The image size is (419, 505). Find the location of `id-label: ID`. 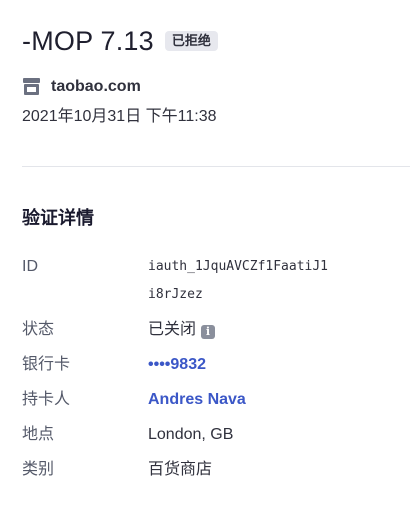

id-label: ID is located at coordinates (30, 266).